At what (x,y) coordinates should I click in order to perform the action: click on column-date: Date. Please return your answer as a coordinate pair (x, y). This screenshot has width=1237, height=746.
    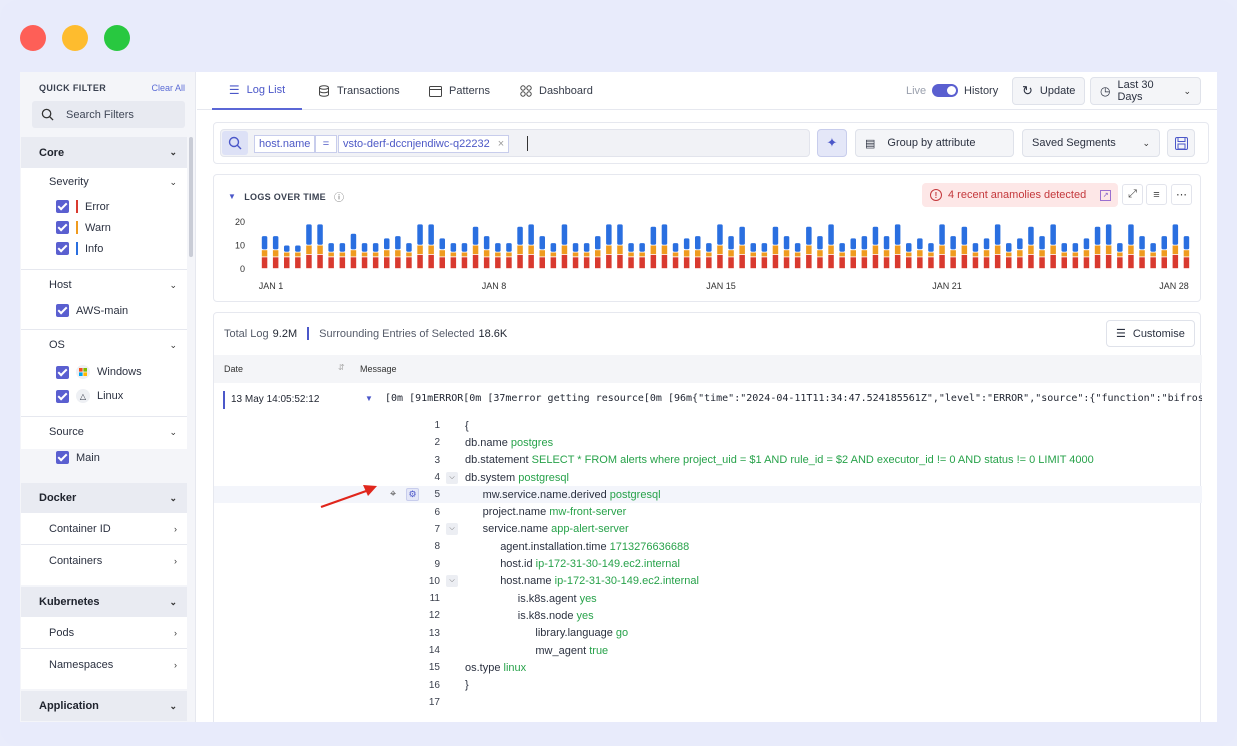
    Looking at the image, I should click on (233, 369).